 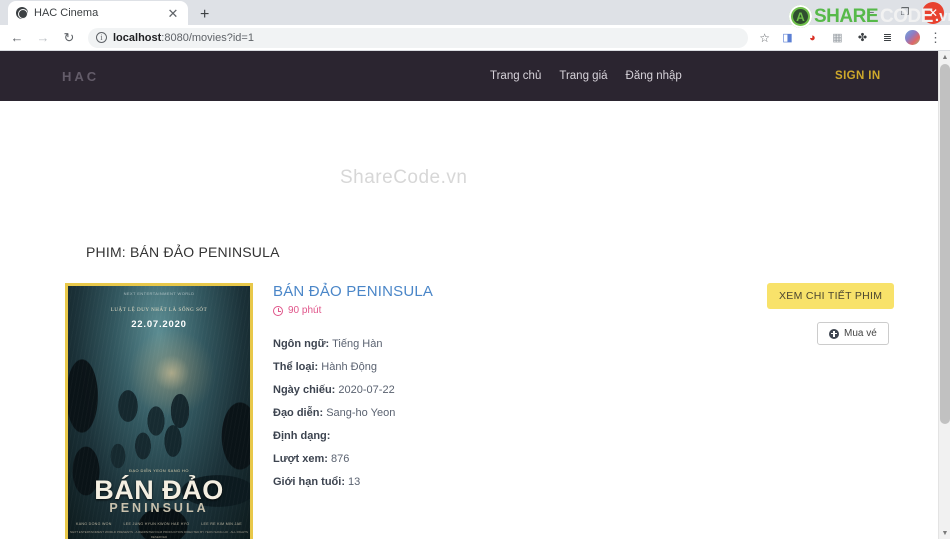 What do you see at coordinates (787, 37) in the screenshot?
I see `reading-list-icon: ◨` at bounding box center [787, 37].